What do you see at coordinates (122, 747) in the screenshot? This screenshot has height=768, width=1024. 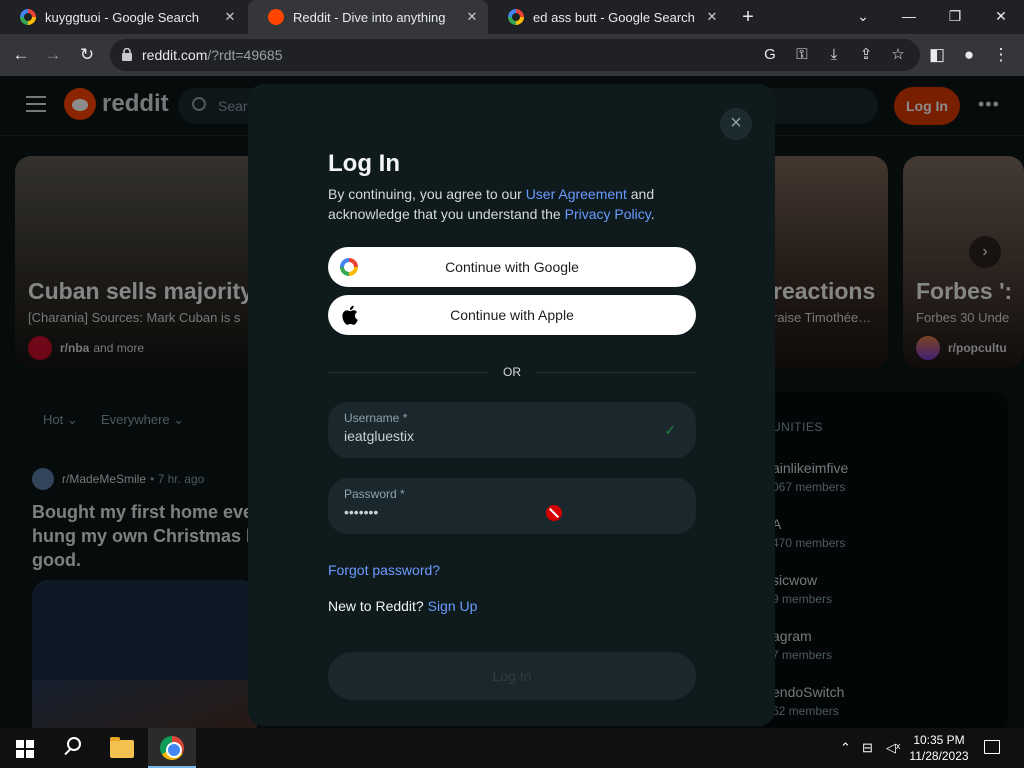 I see `file-explorer-icon` at bounding box center [122, 747].